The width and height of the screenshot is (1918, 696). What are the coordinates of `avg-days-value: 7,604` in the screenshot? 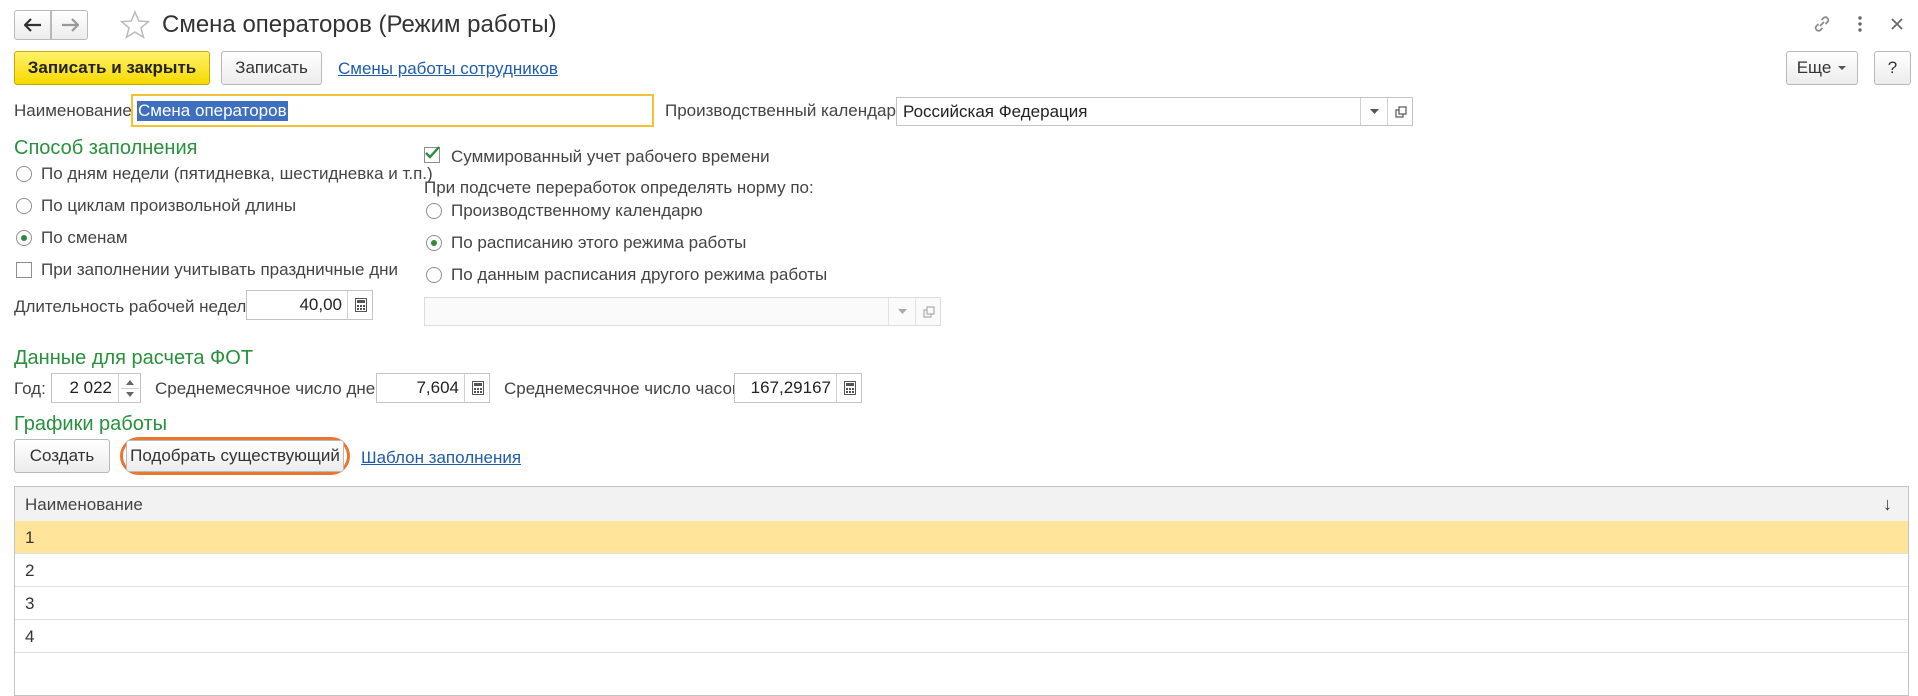 It's located at (437, 387).